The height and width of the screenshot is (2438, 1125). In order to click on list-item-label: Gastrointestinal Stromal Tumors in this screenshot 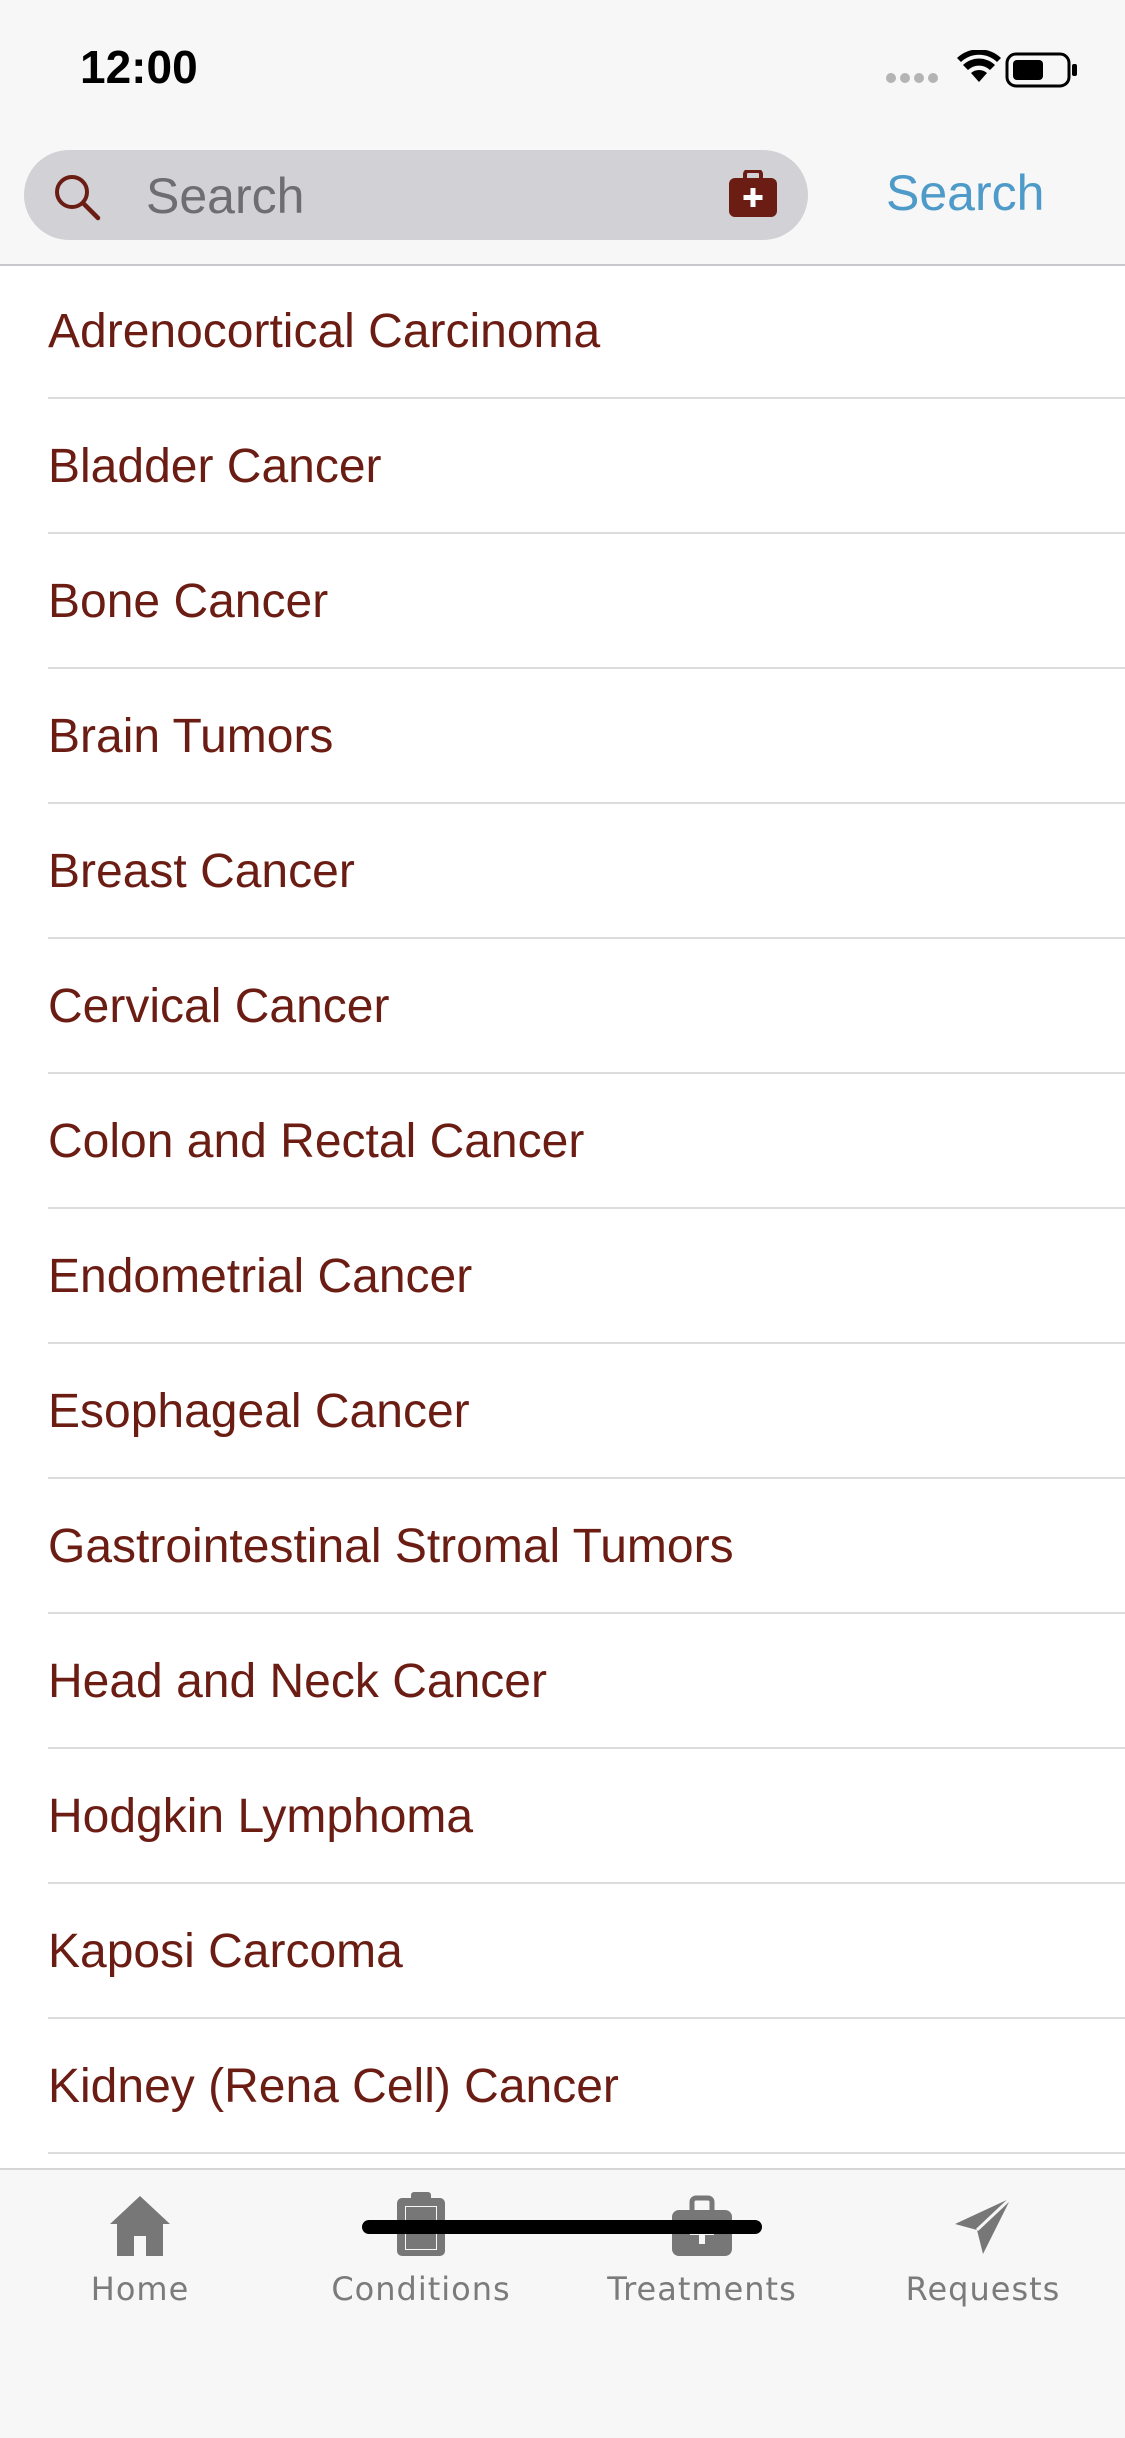, I will do `click(391, 1546)`.